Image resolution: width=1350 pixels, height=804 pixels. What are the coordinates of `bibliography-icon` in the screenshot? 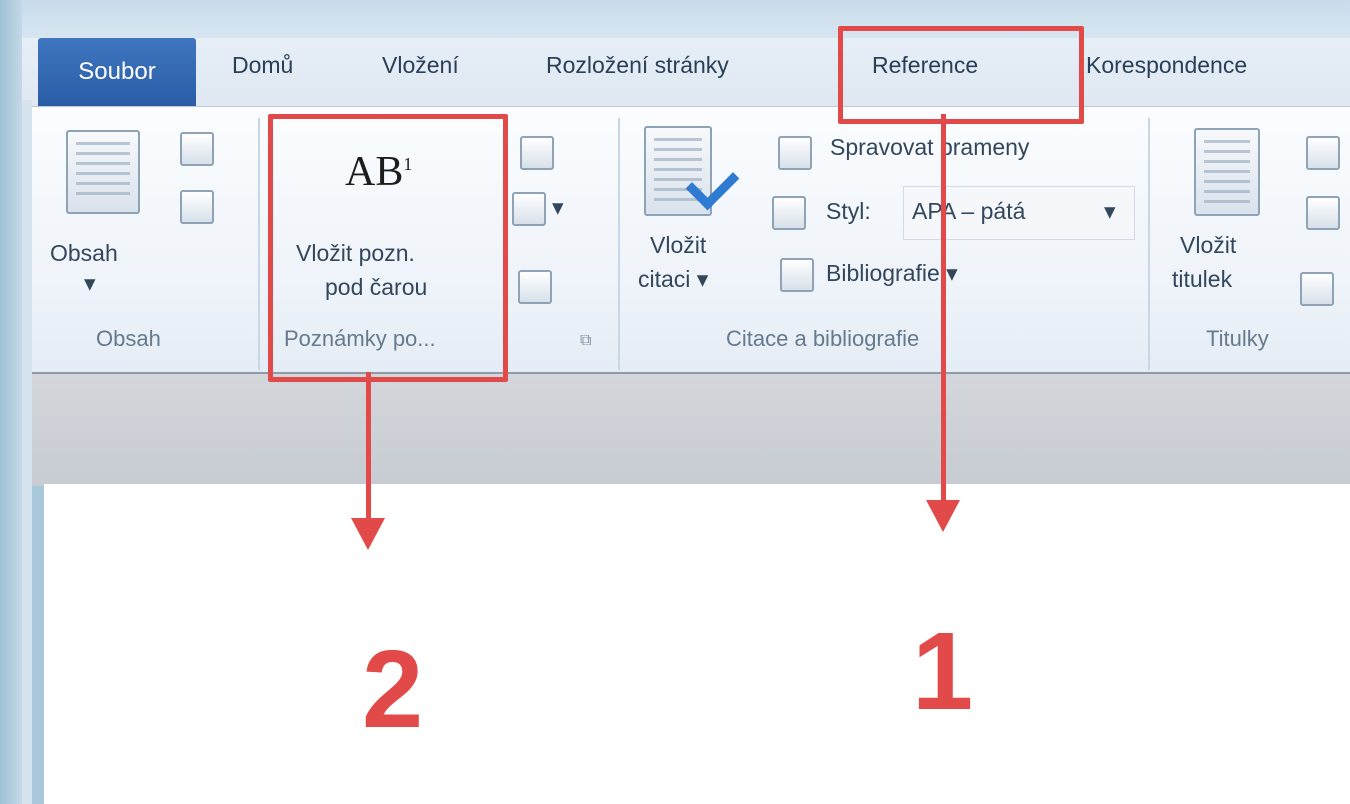 It's located at (797, 275).